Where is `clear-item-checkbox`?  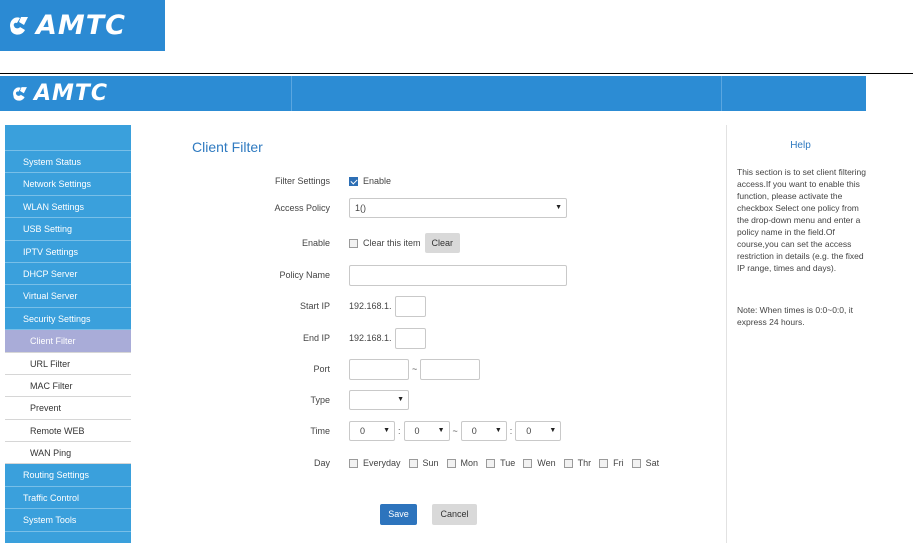 clear-item-checkbox is located at coordinates (353, 243).